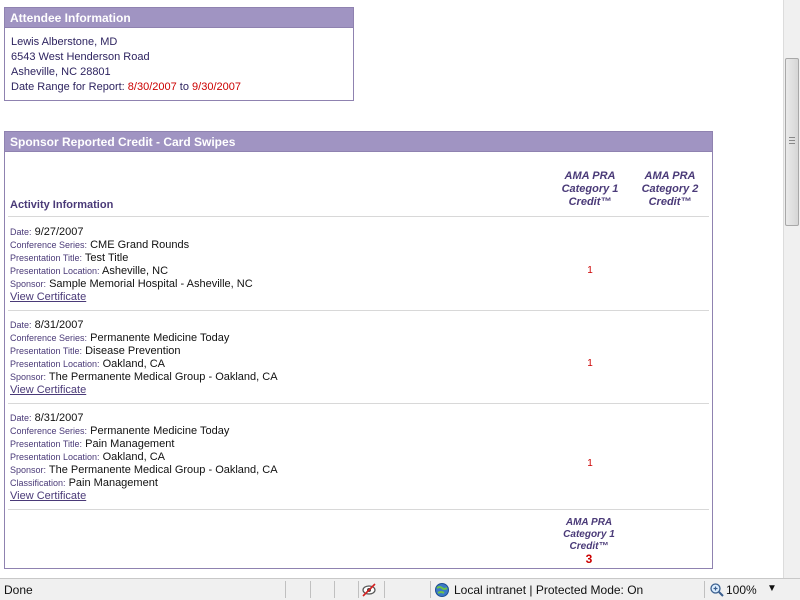 Image resolution: width=800 pixels, height=600 pixels. Describe the element at coordinates (670, 202) in the screenshot. I see `category2-header-line: Credit™` at that location.